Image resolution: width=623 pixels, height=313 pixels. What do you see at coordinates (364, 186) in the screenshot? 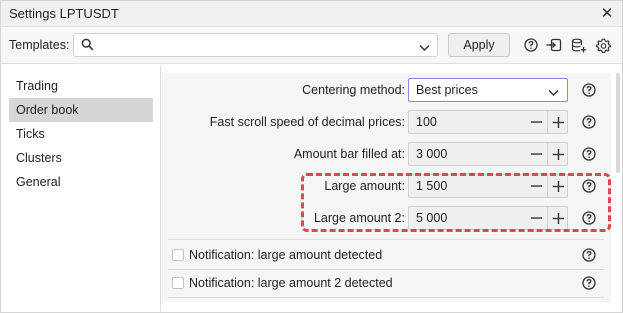
I see `large-amount-label: Large amount:` at bounding box center [364, 186].